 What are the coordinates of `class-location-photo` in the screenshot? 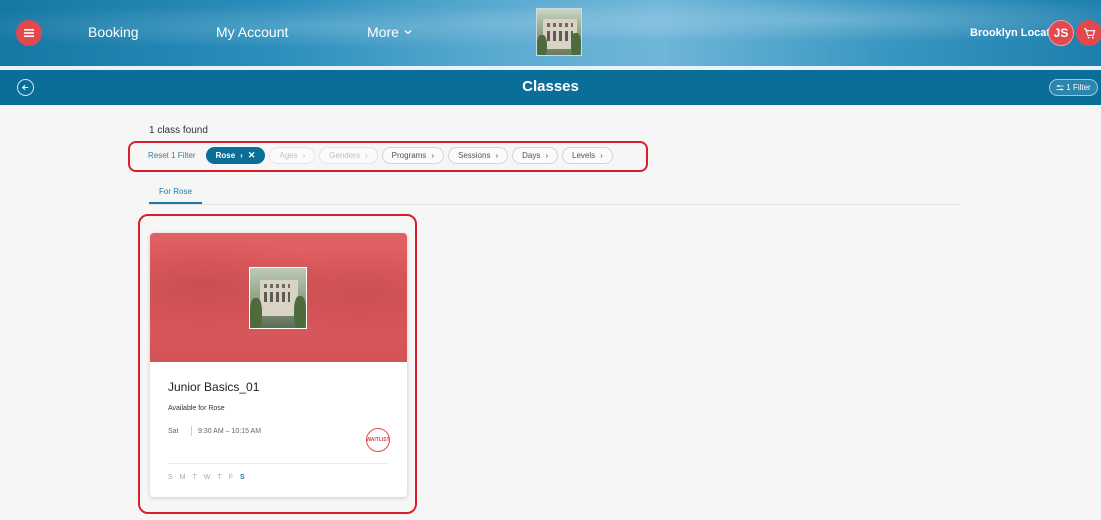 It's located at (278, 298).